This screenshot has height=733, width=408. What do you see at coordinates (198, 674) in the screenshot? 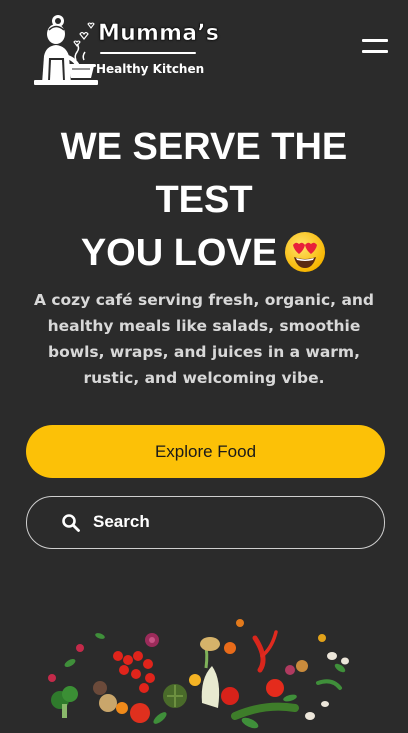
I see `fresh-vegetables-illustration` at bounding box center [198, 674].